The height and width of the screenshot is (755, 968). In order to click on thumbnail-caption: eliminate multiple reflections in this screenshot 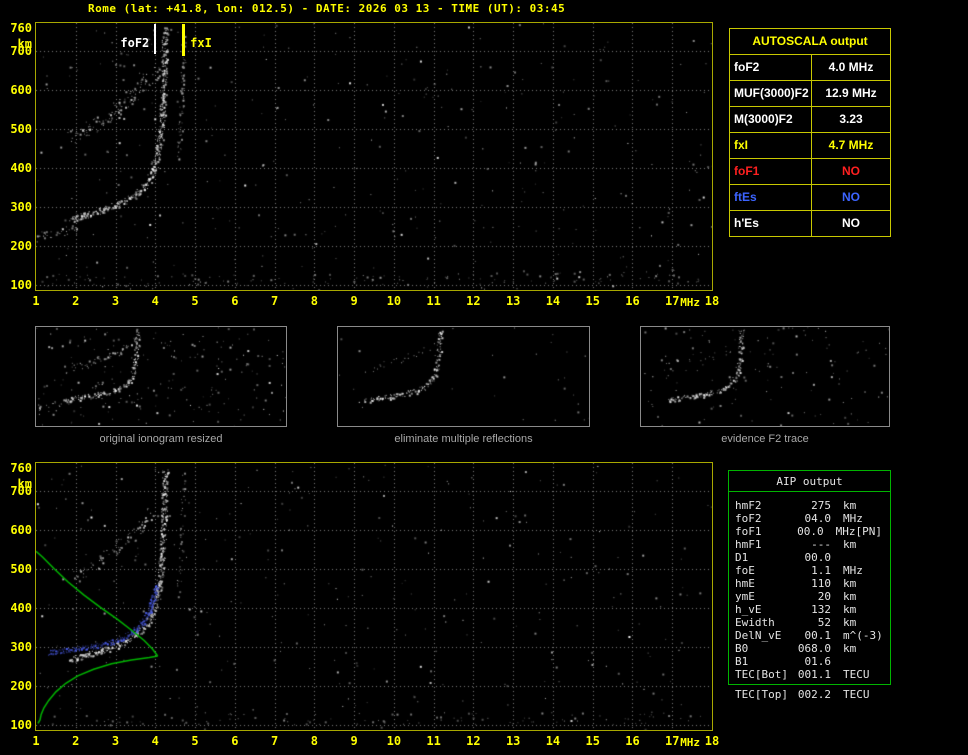, I will do `click(463, 439)`.